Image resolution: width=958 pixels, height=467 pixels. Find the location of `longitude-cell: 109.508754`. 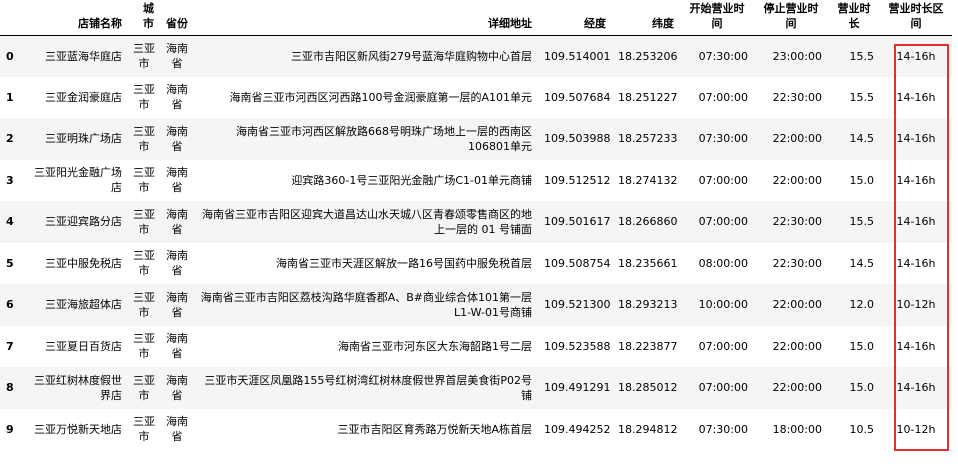

longitude-cell: 109.508754 is located at coordinates (577, 263).